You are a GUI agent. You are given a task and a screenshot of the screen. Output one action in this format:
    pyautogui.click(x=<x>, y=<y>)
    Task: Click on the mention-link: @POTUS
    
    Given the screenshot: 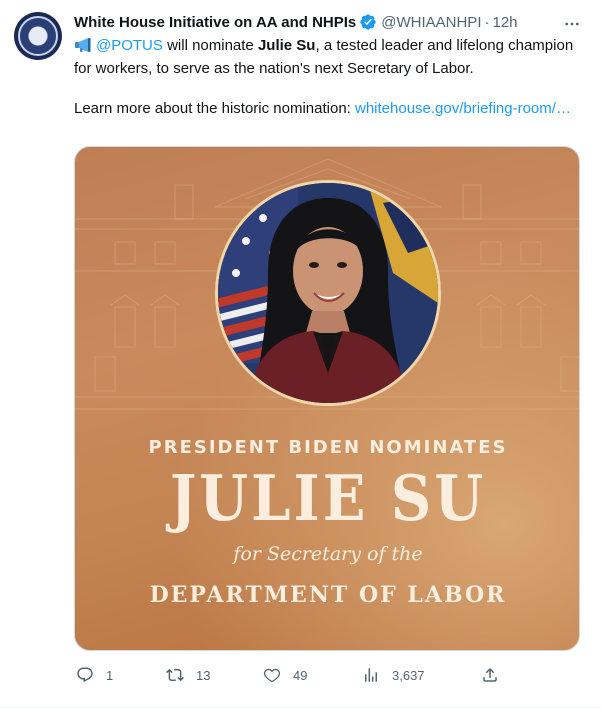 What is the action you would take?
    pyautogui.click(x=129, y=45)
    